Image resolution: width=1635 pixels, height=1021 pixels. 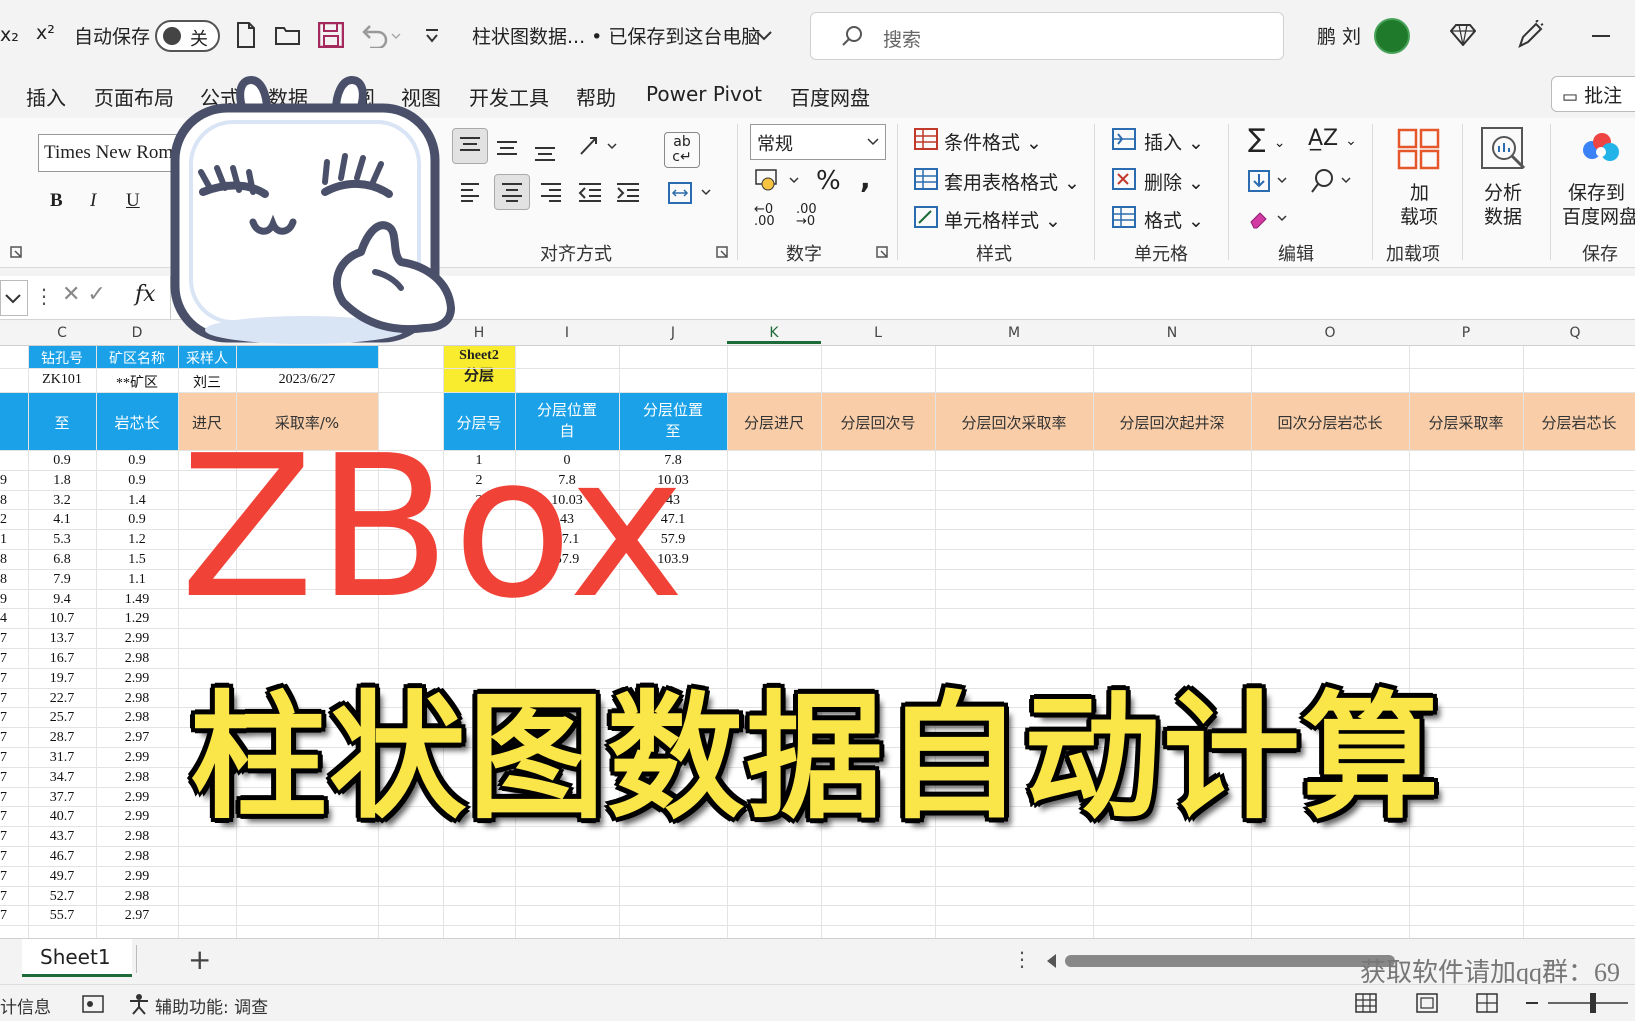 I want to click on cell-to: 1.8, so click(x=62, y=481).